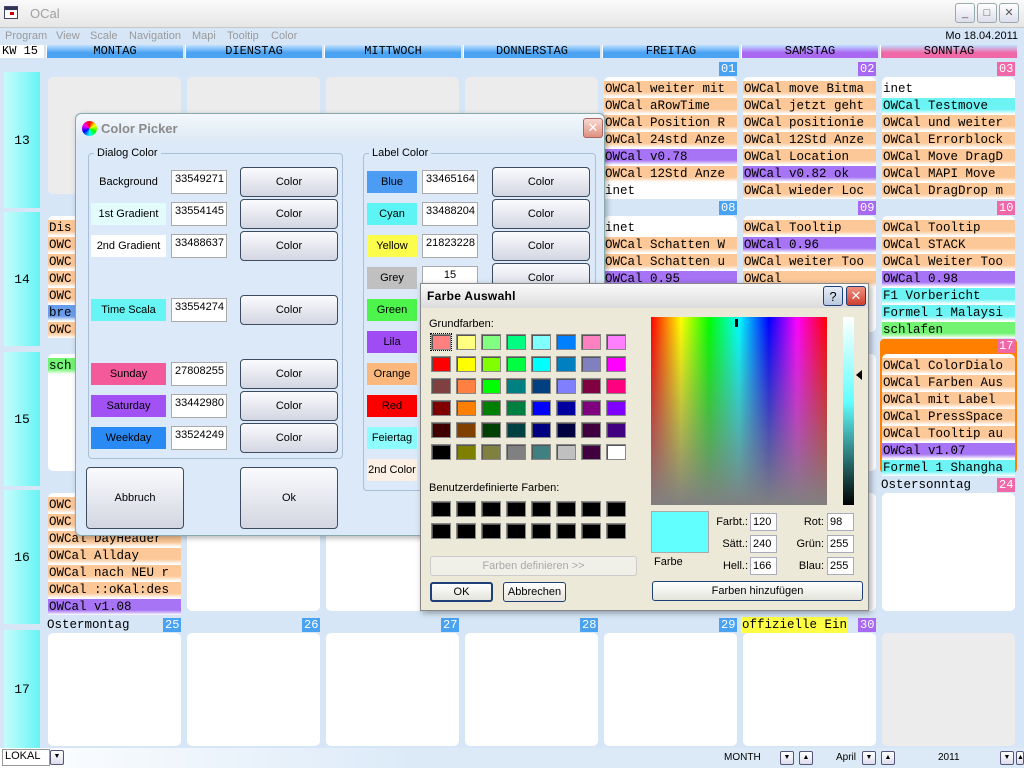  I want to click on event-item: Formel 1 Shangha, so click(948, 468).